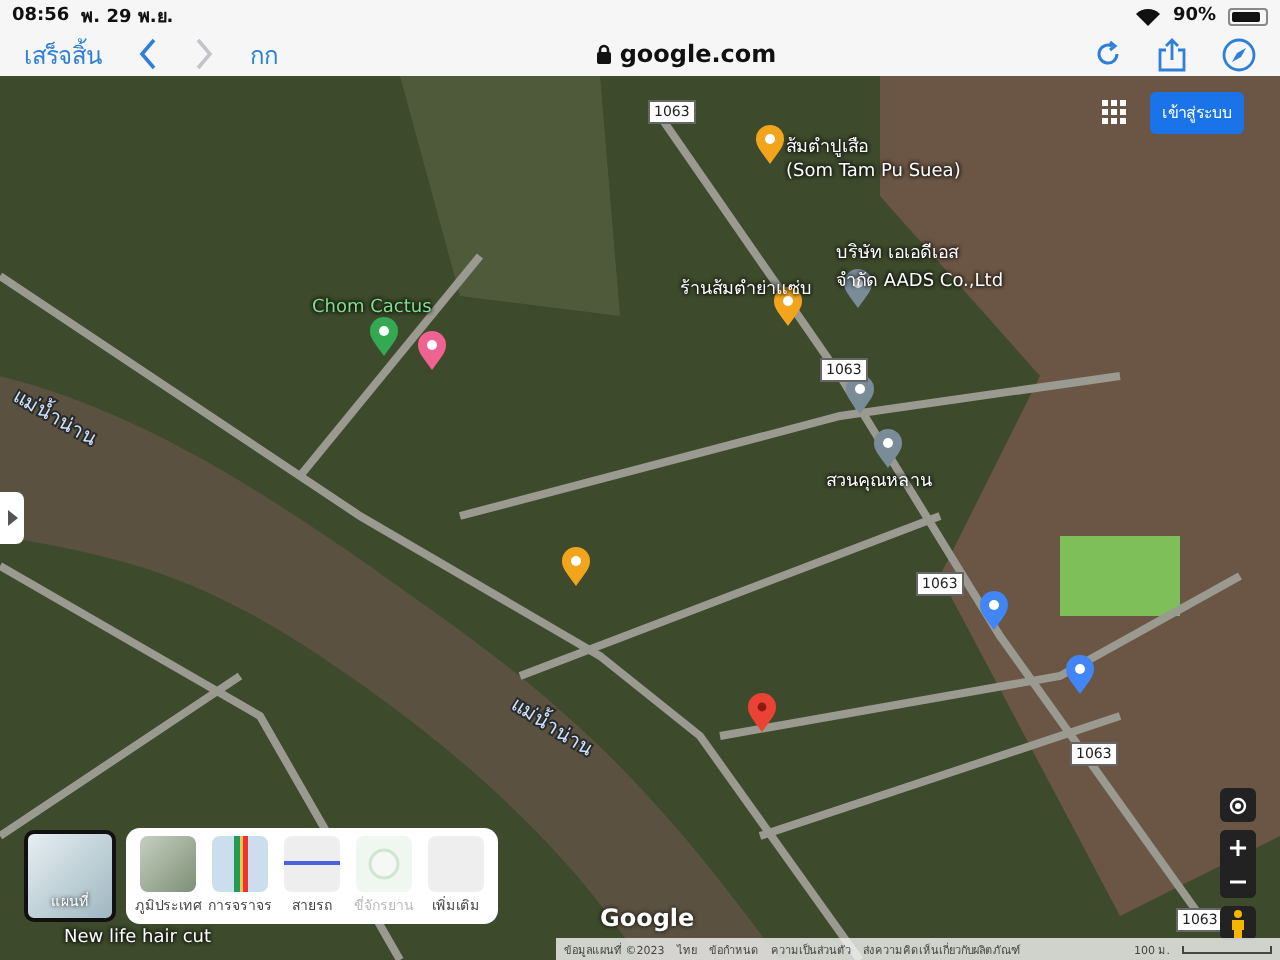 This screenshot has height=960, width=1280. What do you see at coordinates (1238, 923) in the screenshot?
I see `street-view-person-icon` at bounding box center [1238, 923].